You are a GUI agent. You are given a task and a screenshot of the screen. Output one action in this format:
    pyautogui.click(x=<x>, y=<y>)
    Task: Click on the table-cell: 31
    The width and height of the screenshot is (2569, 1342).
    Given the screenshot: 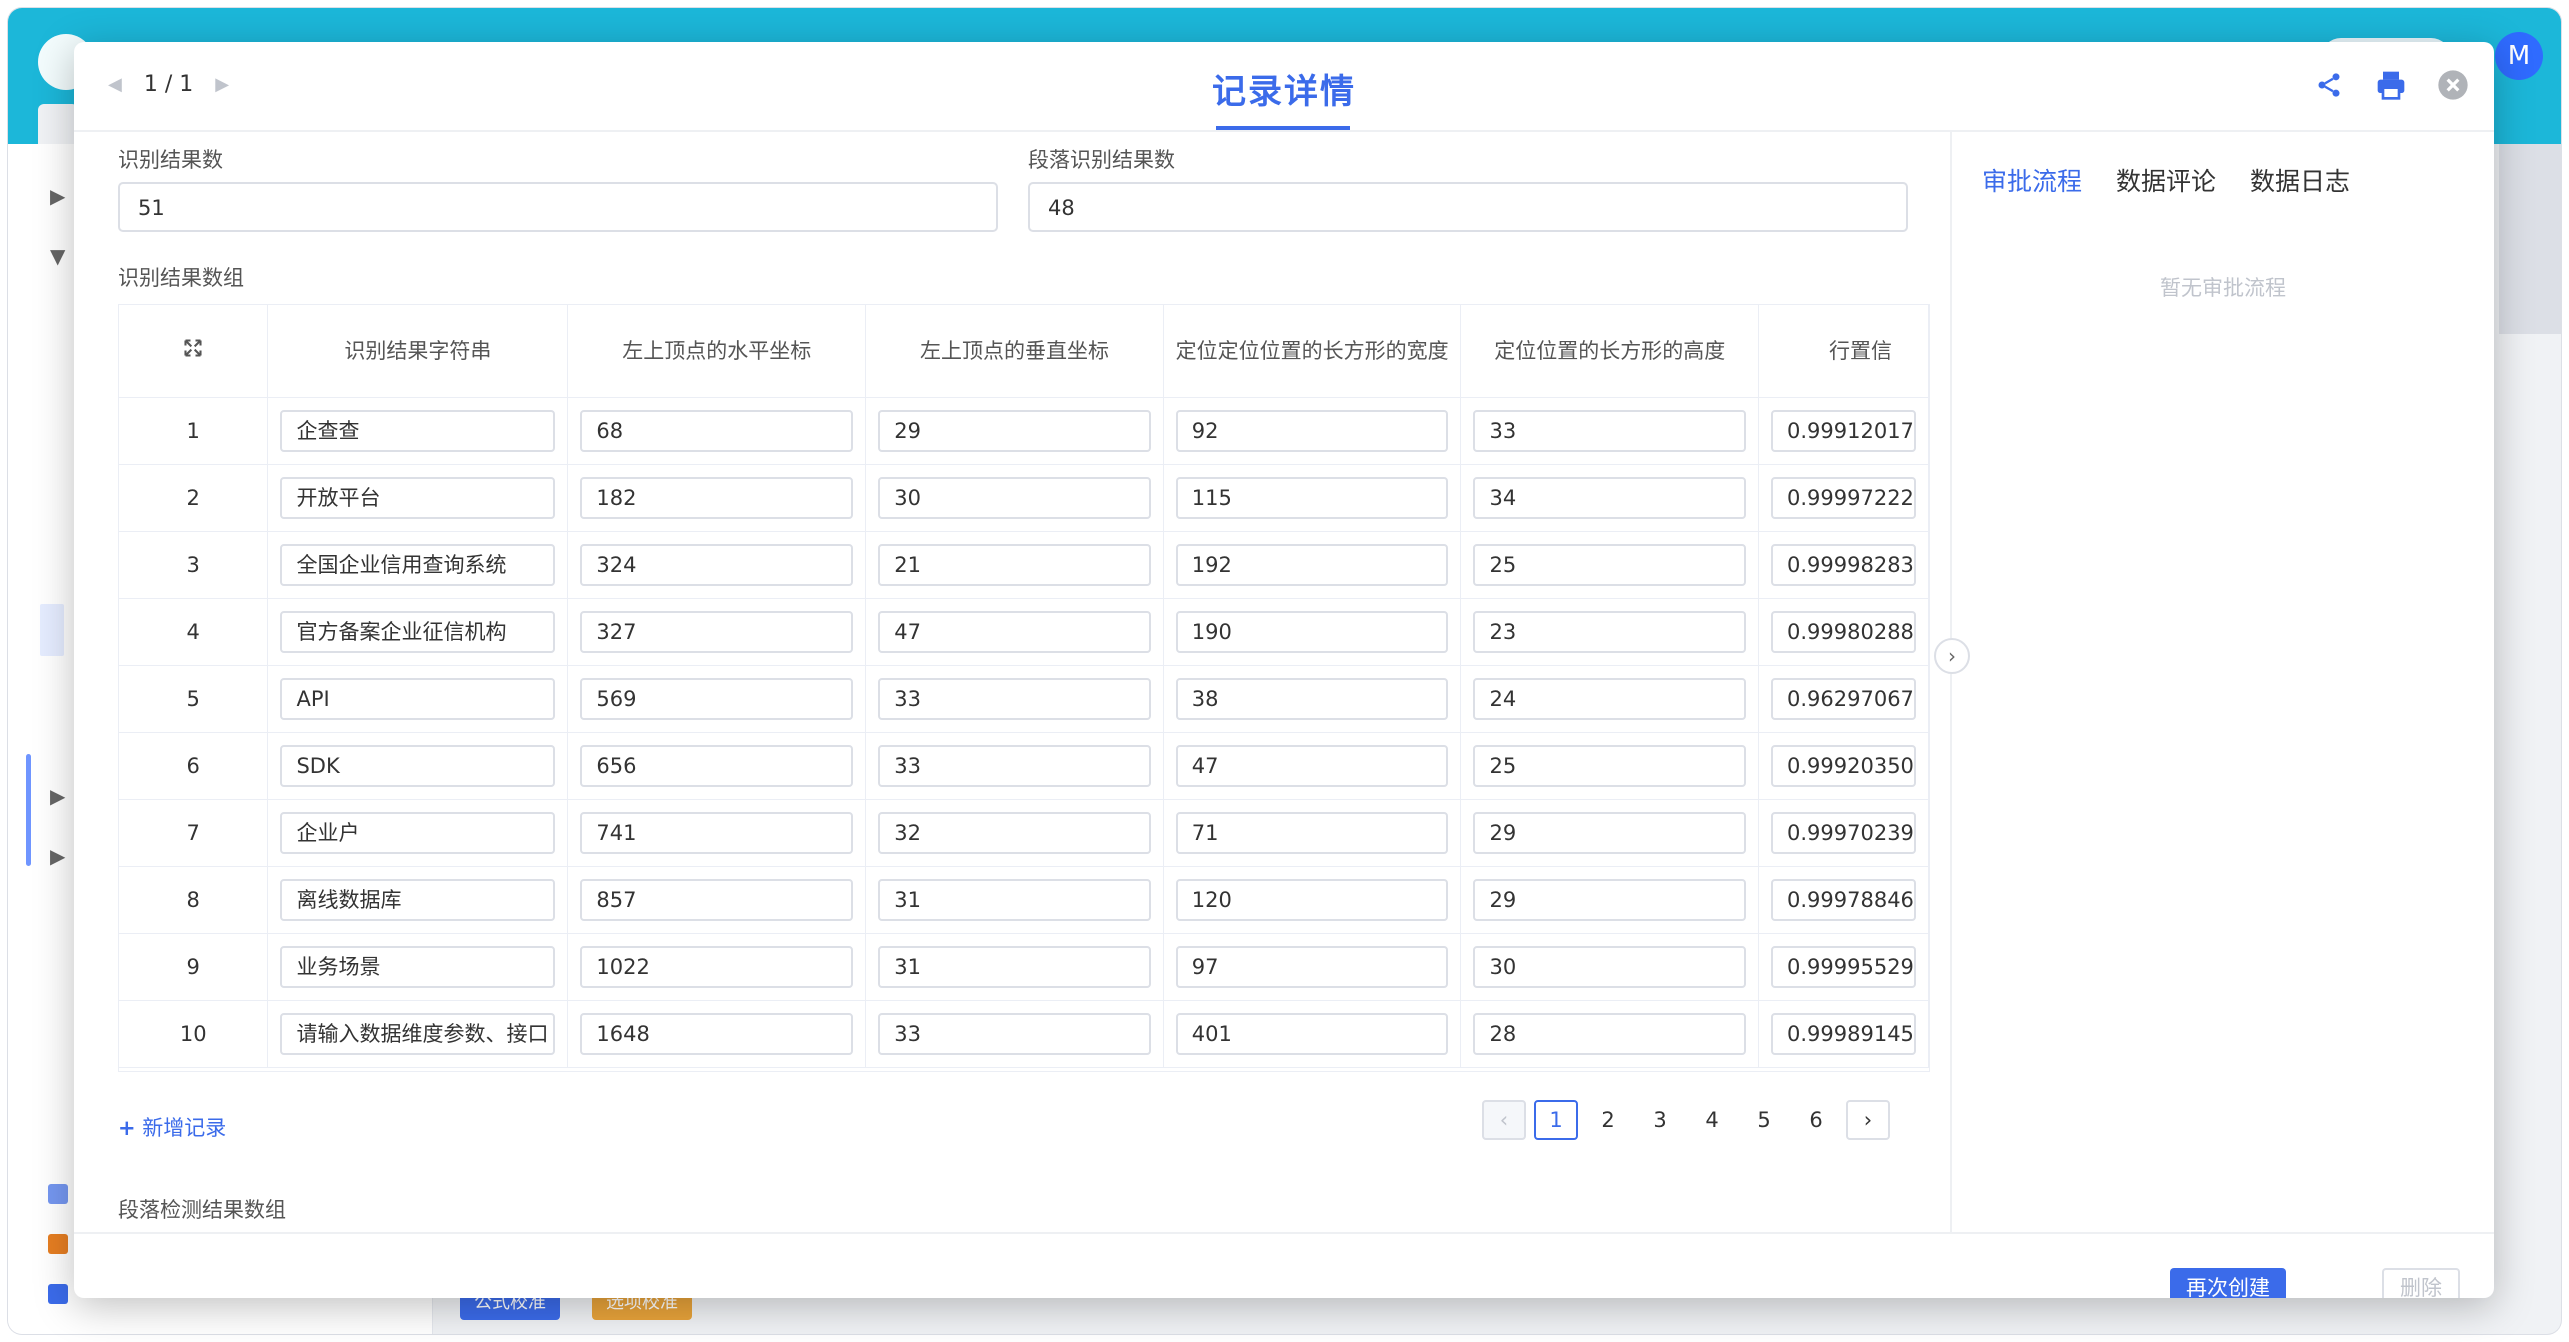 What is the action you would take?
    pyautogui.click(x=1014, y=900)
    